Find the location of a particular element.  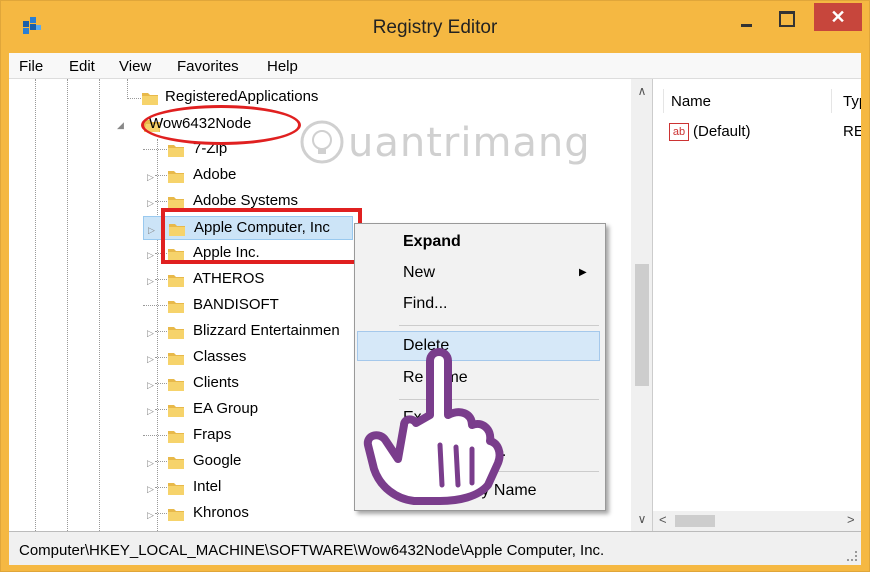

submenu-arrow-icon: ▶ is located at coordinates (583, 272).